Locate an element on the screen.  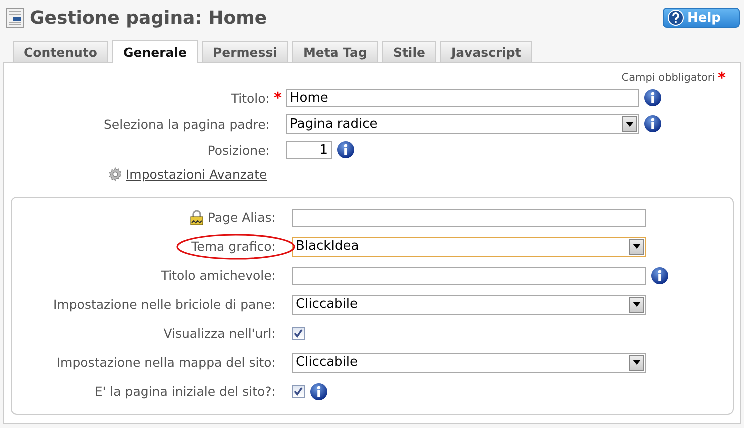
text-field: Home is located at coordinates (462, 98).